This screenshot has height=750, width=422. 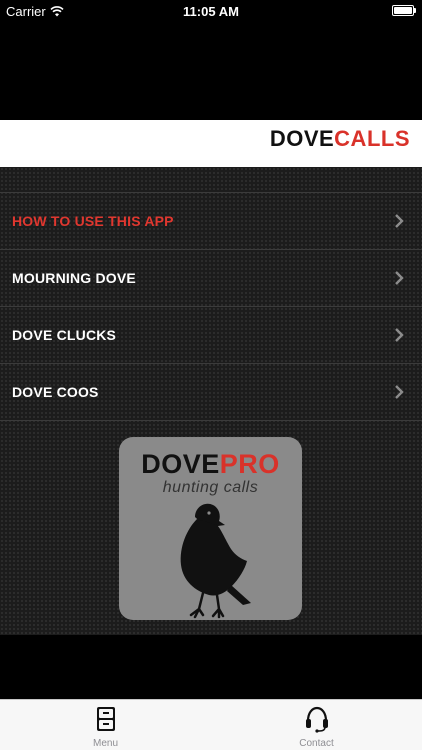 What do you see at coordinates (249, 464) in the screenshot?
I see `logo-title-pro: PRO` at bounding box center [249, 464].